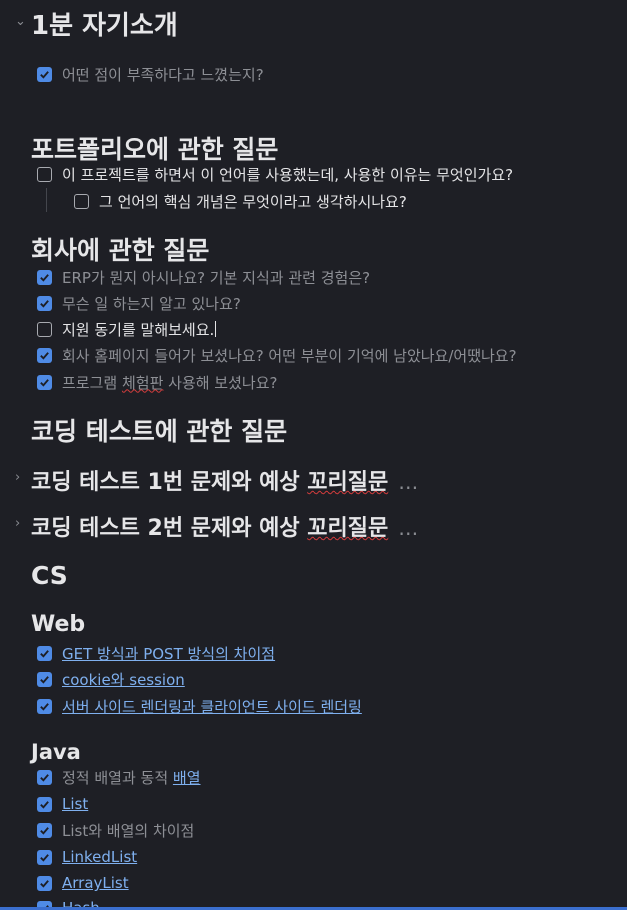 This screenshot has height=910, width=627. What do you see at coordinates (95, 883) in the screenshot?
I see `task-link: ArrayList` at bounding box center [95, 883].